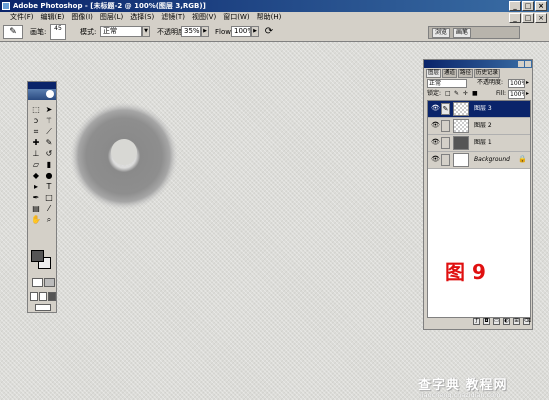  I want to click on new-layer-icon: ⊞, so click(516, 321).